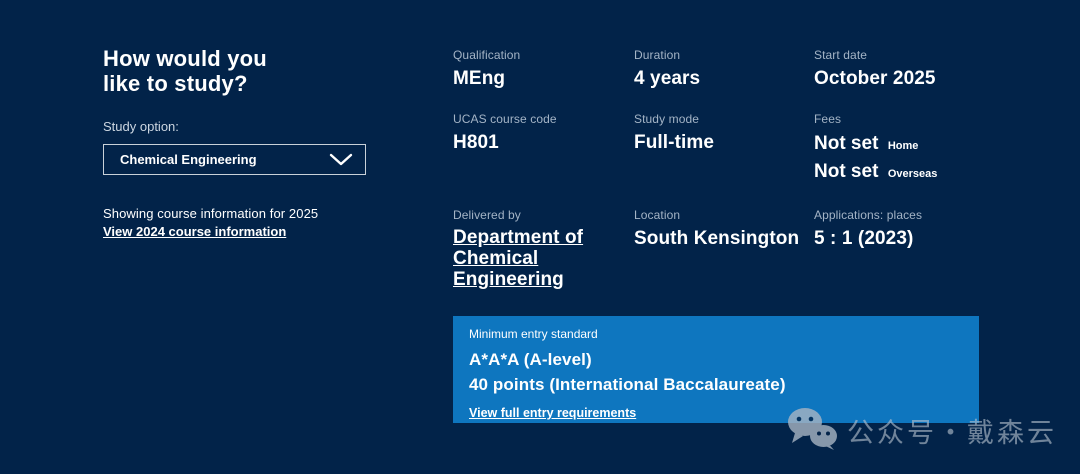  Describe the element at coordinates (487, 215) in the screenshot. I see `delivered-by-label: Delivered by` at that location.